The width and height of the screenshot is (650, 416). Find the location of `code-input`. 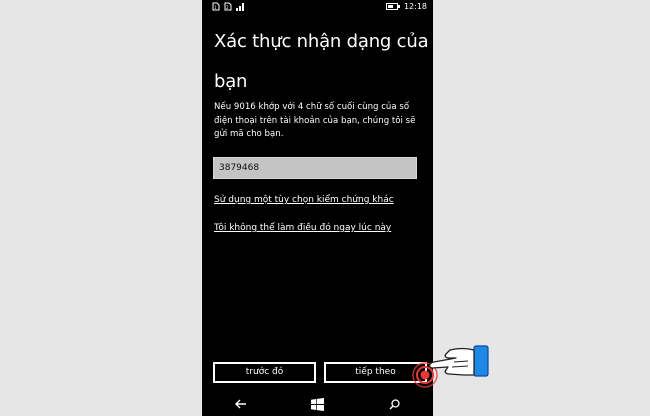

code-input is located at coordinates (315, 168).